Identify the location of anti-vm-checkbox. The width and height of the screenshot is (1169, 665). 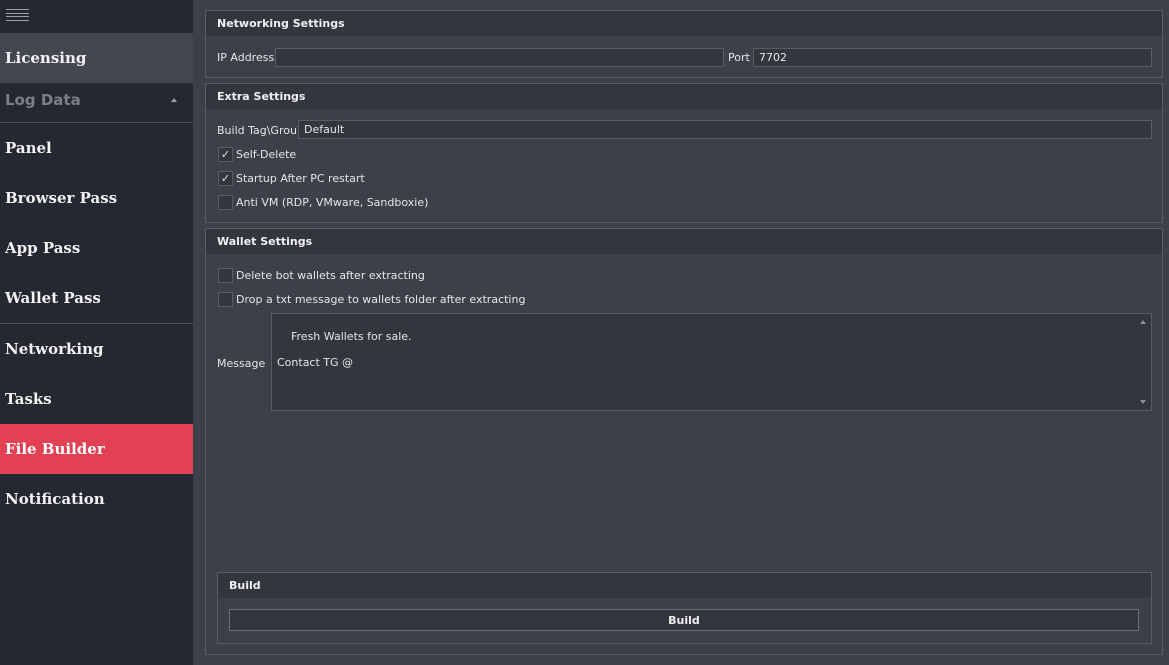
(225, 202).